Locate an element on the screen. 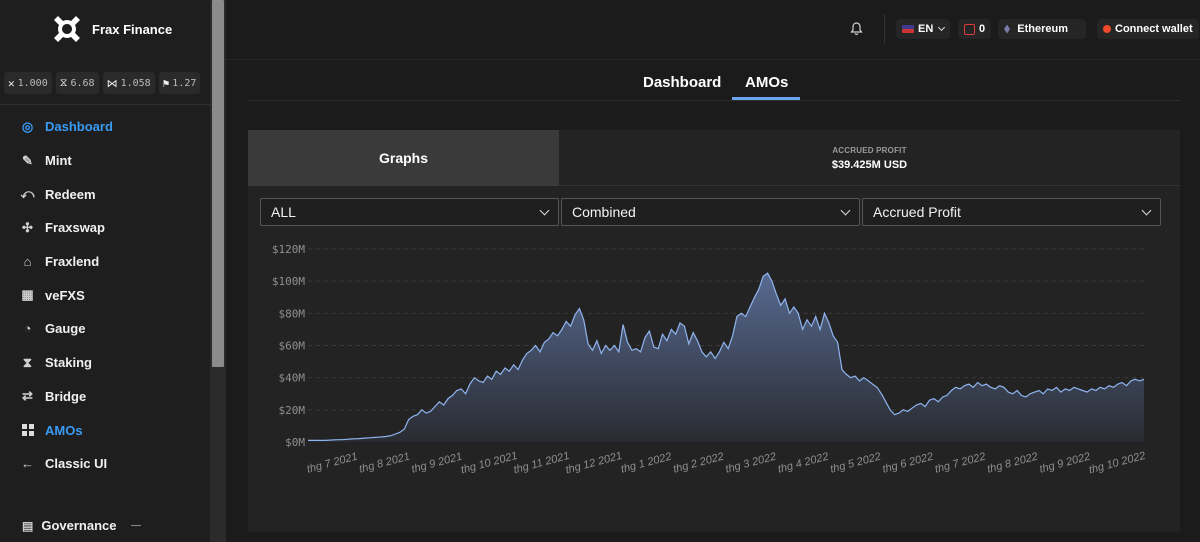 The height and width of the screenshot is (542, 1200). brand: Frax Finance is located at coordinates (112, 29).